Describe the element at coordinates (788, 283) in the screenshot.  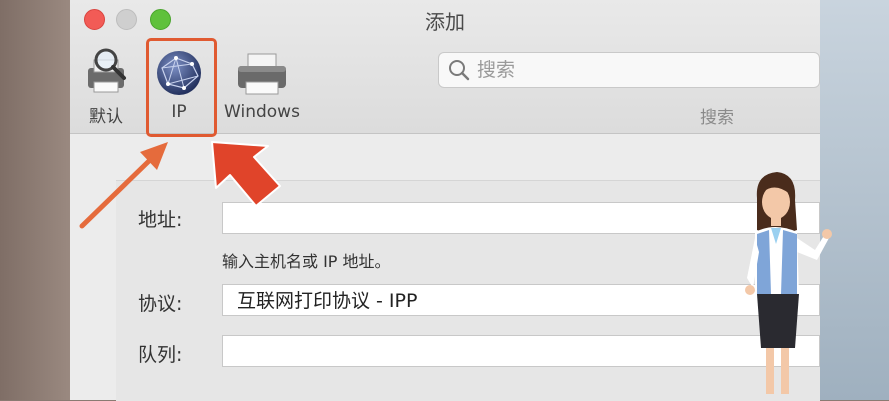
I see `cartoon-presenter-image` at that location.